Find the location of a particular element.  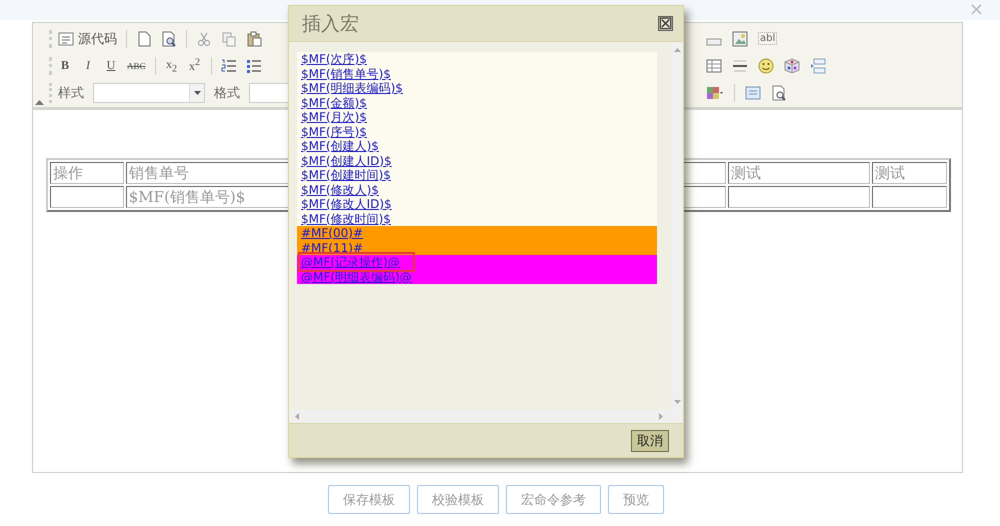

macro-link: $MF(销售单号)$ is located at coordinates (477, 73).